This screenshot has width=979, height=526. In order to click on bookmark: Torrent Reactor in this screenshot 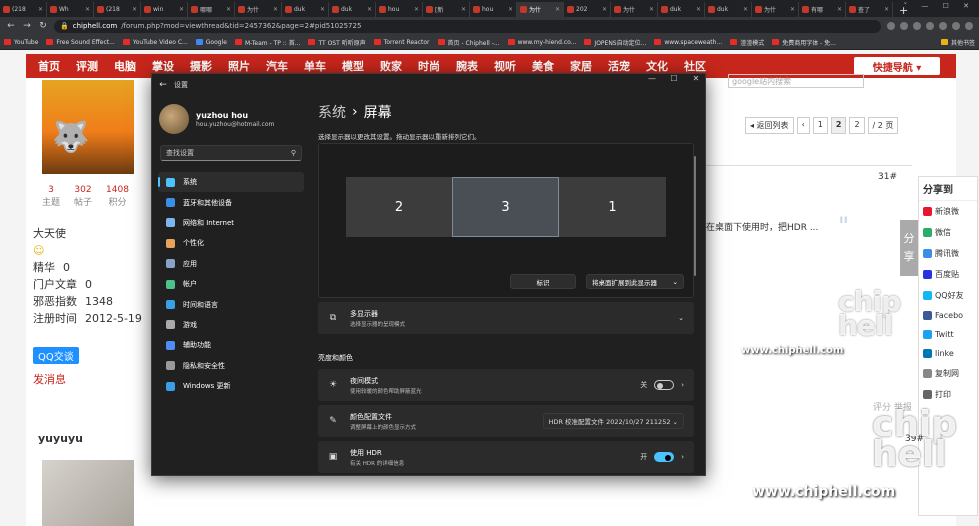, I will do `click(401, 42)`.